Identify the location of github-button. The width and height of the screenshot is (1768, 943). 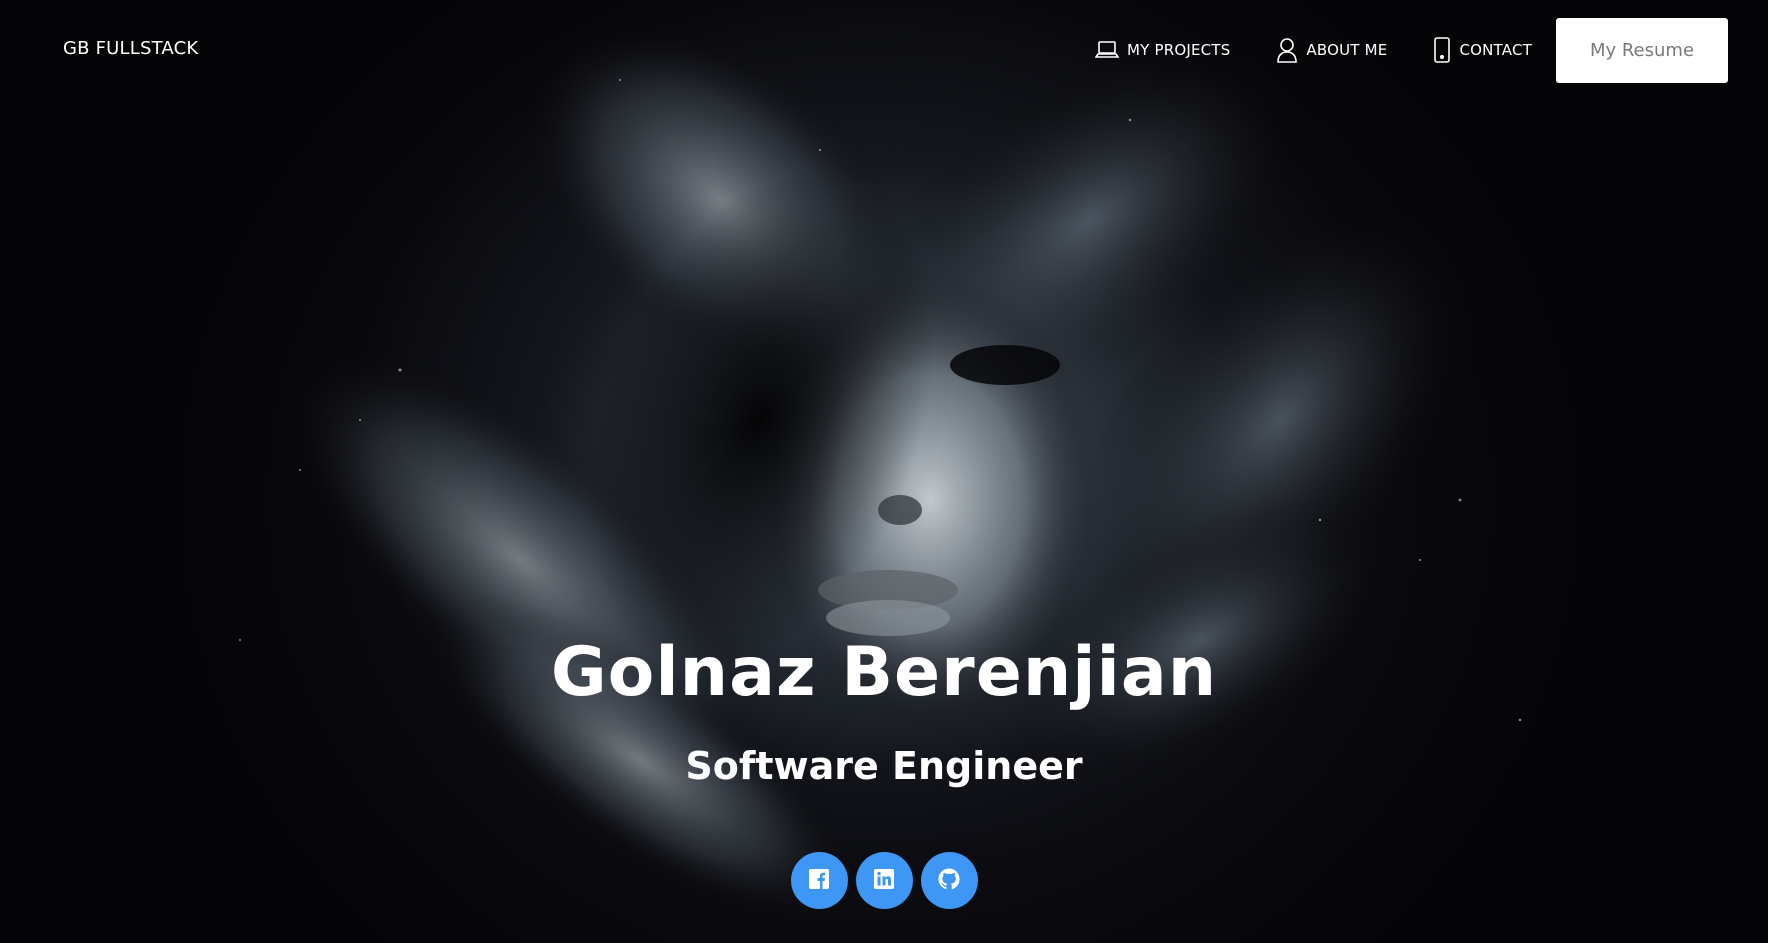
(949, 880).